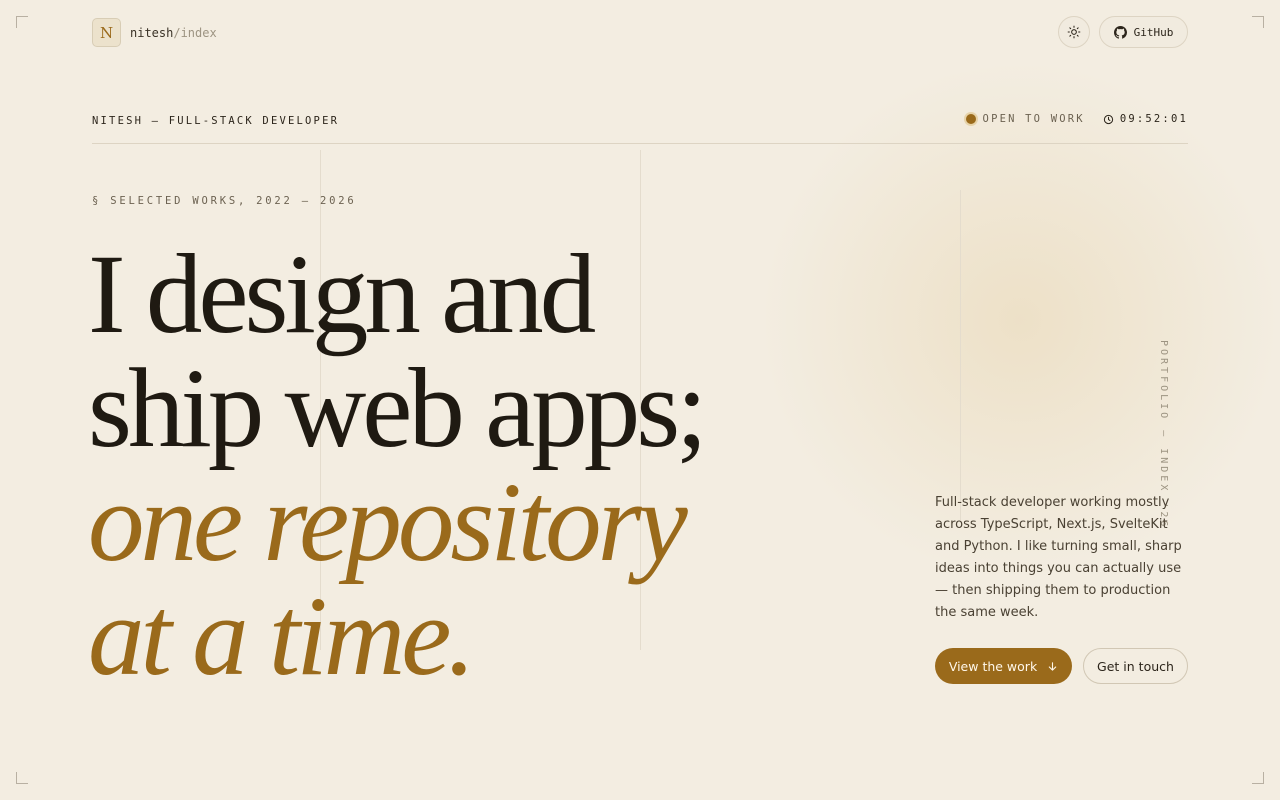 The height and width of the screenshot is (800, 1280). What do you see at coordinates (970, 119) in the screenshot?
I see `status-dot-icon` at bounding box center [970, 119].